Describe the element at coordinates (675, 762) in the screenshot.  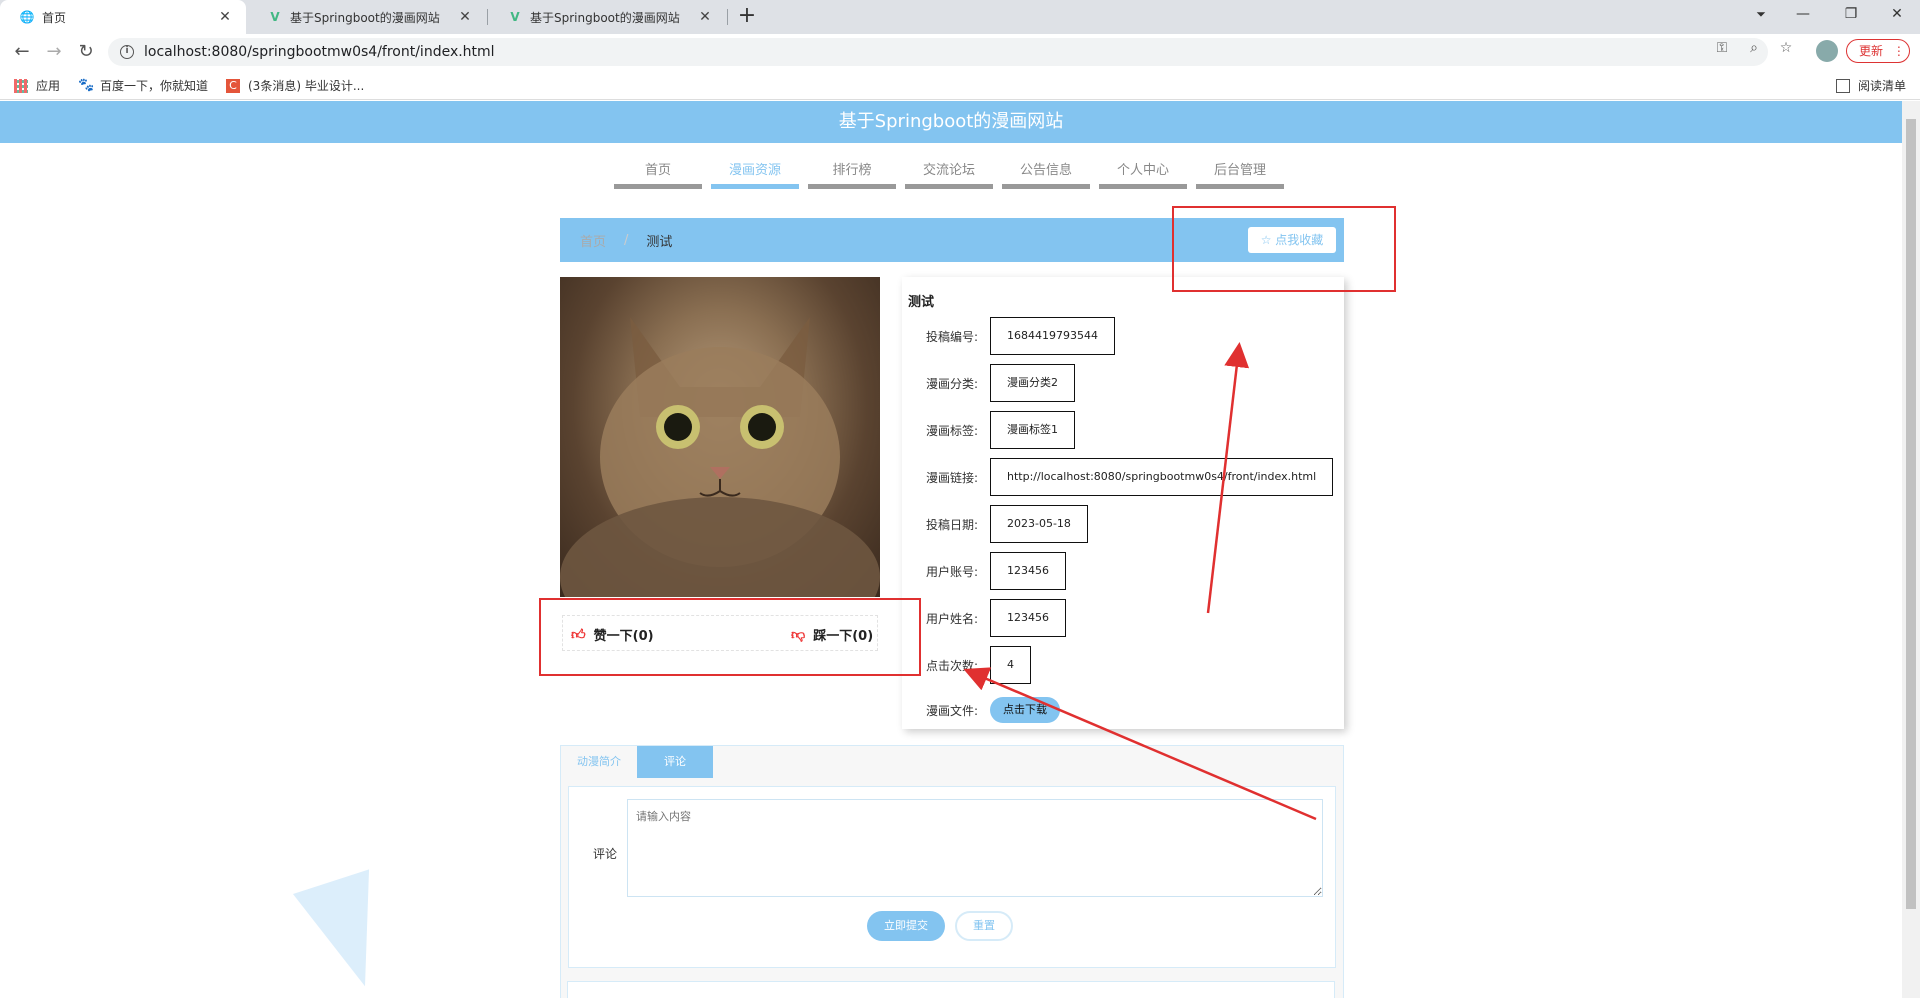
I see `tab-comments: 评论` at that location.